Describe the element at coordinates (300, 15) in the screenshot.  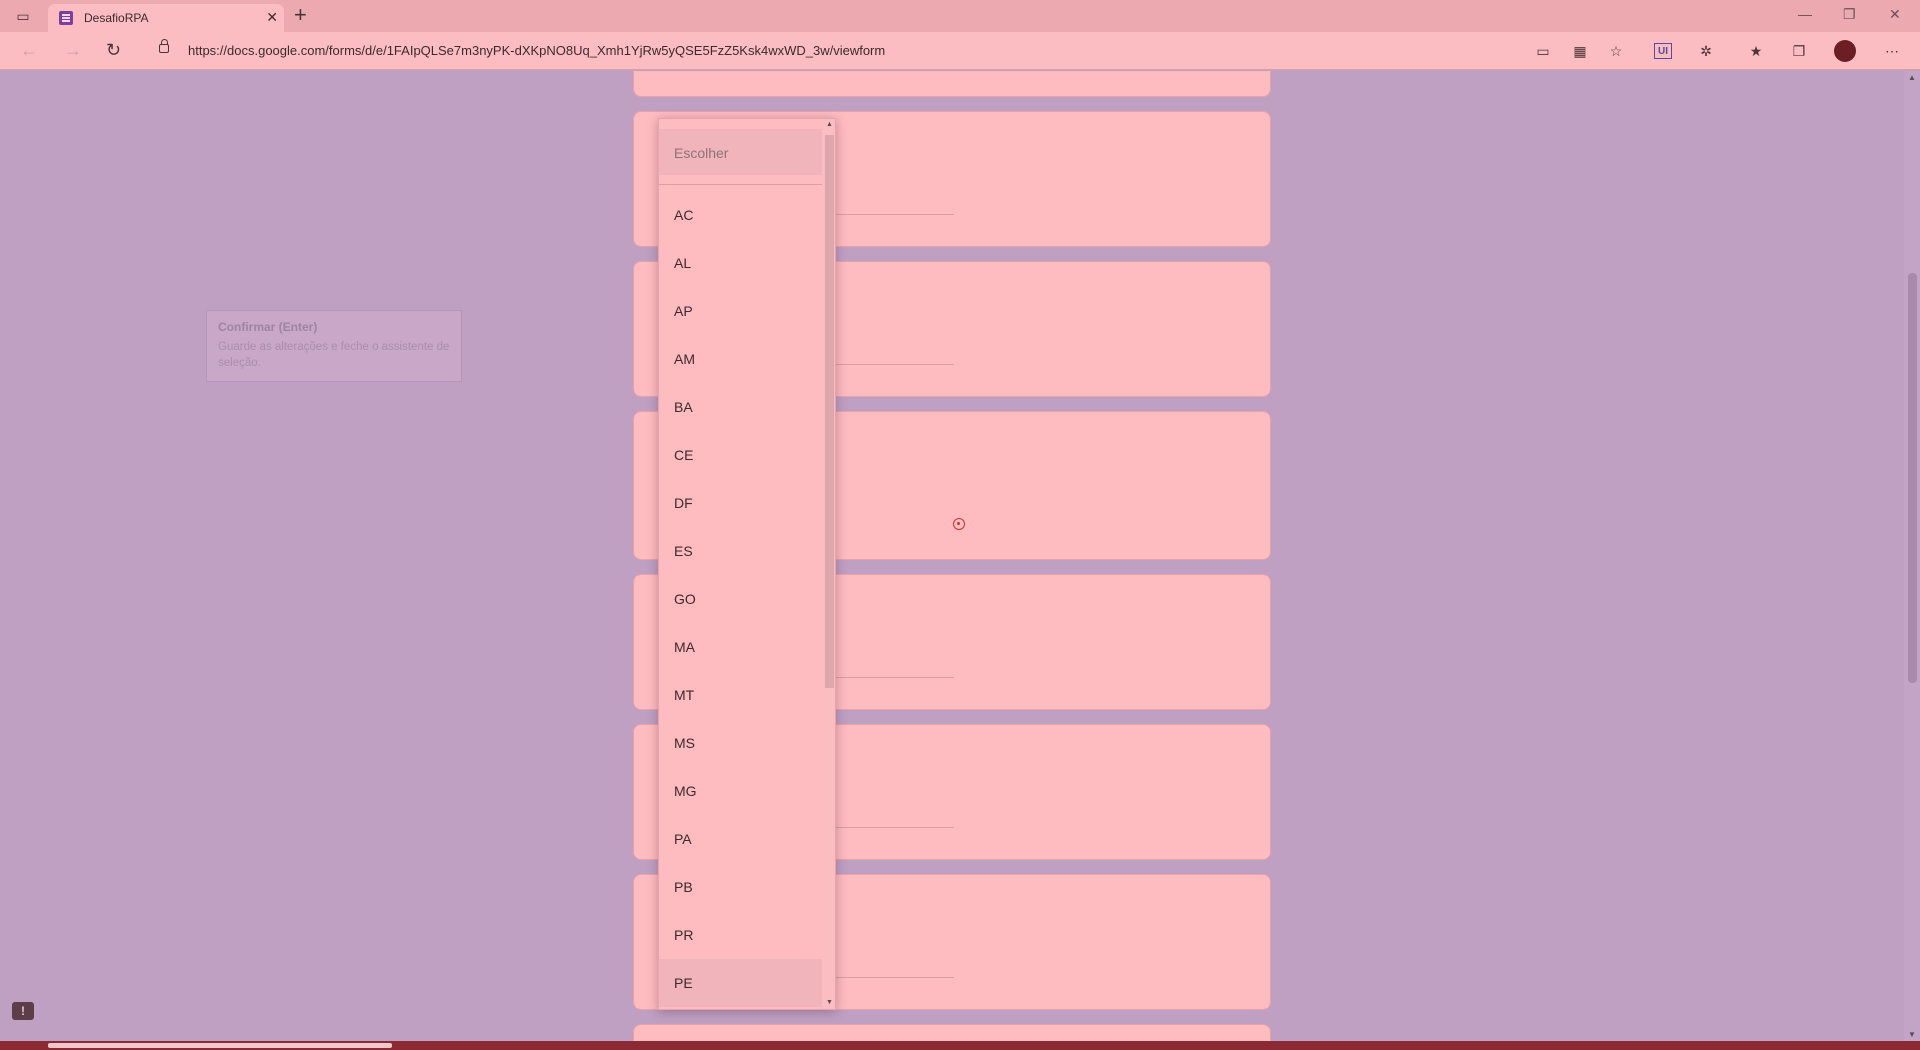
I see `new-tab-icon: +` at that location.